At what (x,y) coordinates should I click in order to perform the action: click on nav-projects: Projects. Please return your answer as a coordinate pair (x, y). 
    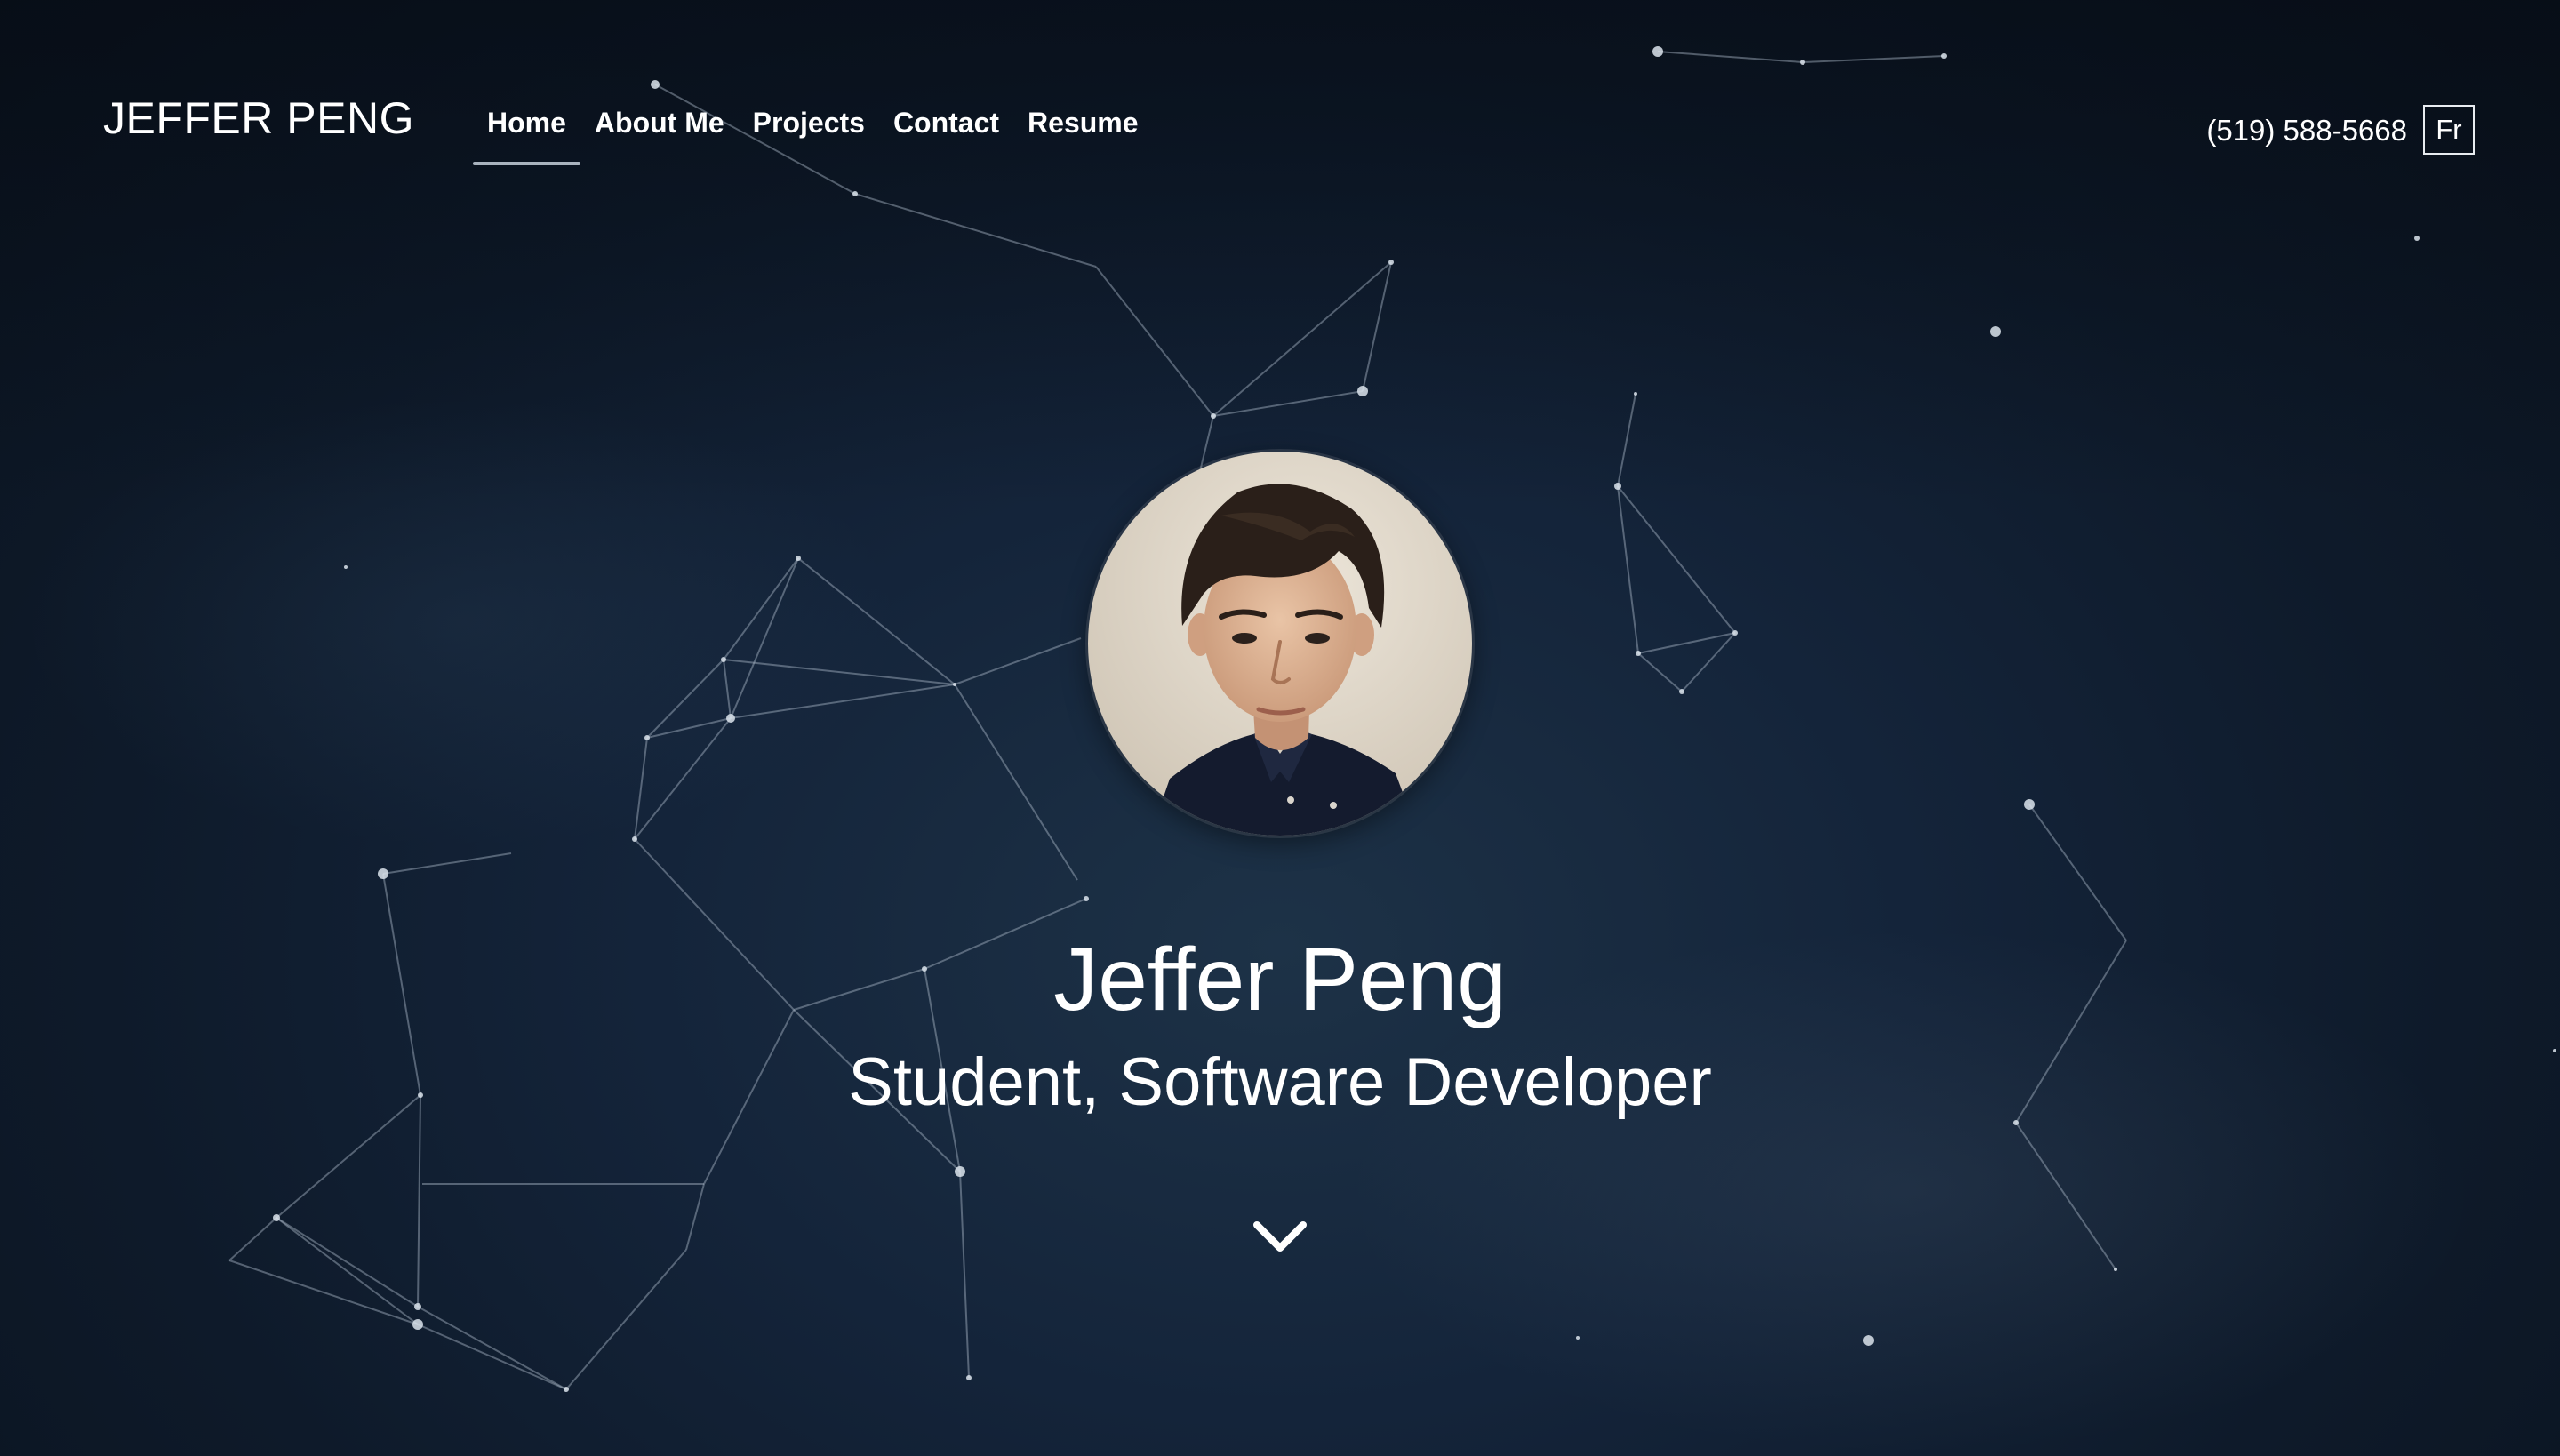
    Looking at the image, I should click on (809, 123).